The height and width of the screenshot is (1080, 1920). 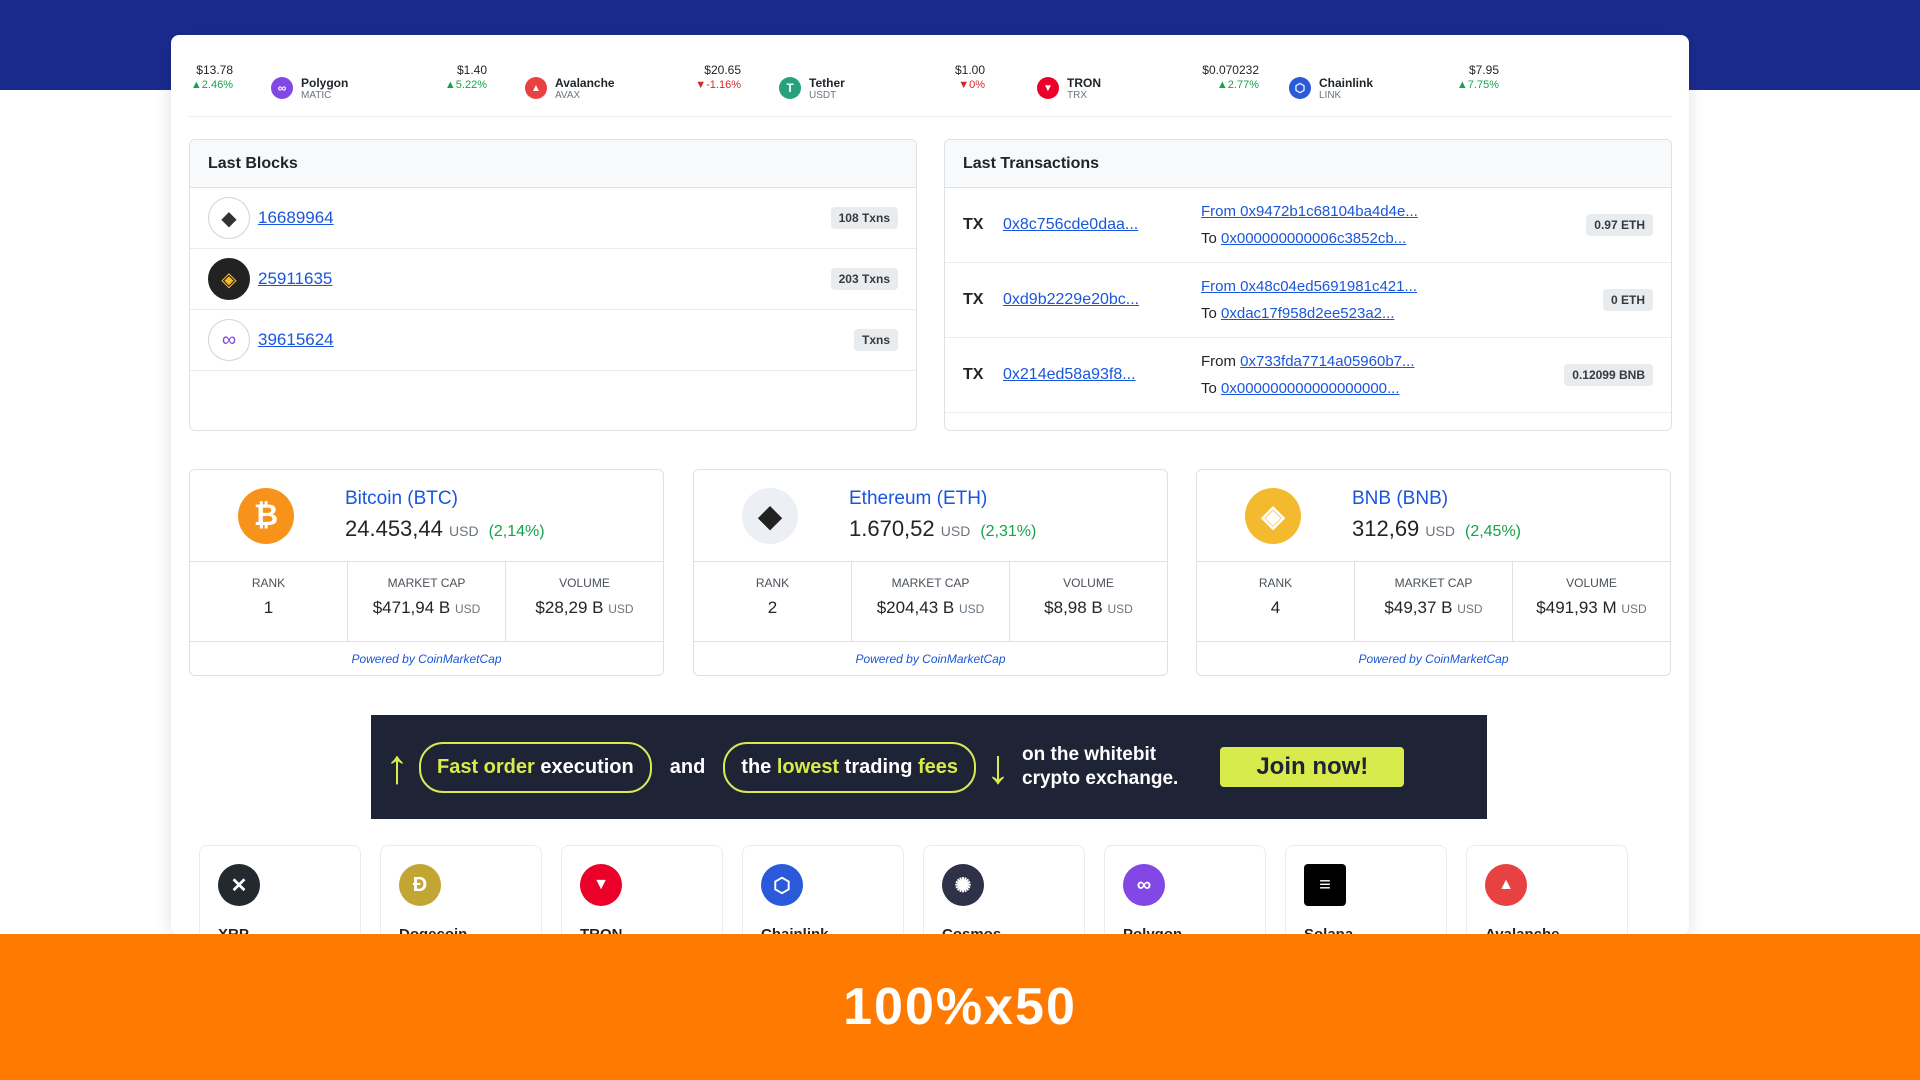 What do you see at coordinates (1088, 601) in the screenshot?
I see `volume-stat: VOLUME $8,98 B USD` at bounding box center [1088, 601].